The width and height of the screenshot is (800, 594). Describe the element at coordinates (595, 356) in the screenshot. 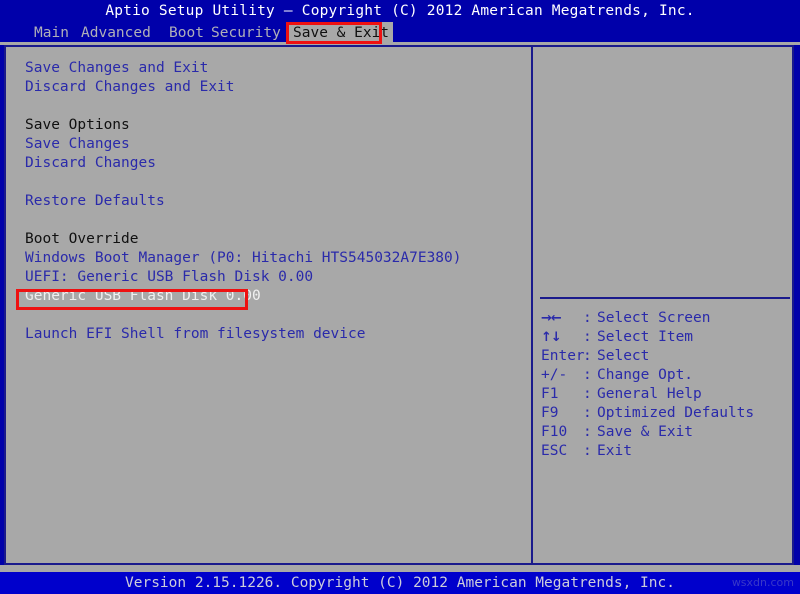

I see `help-key-row: Enter: Select` at that location.